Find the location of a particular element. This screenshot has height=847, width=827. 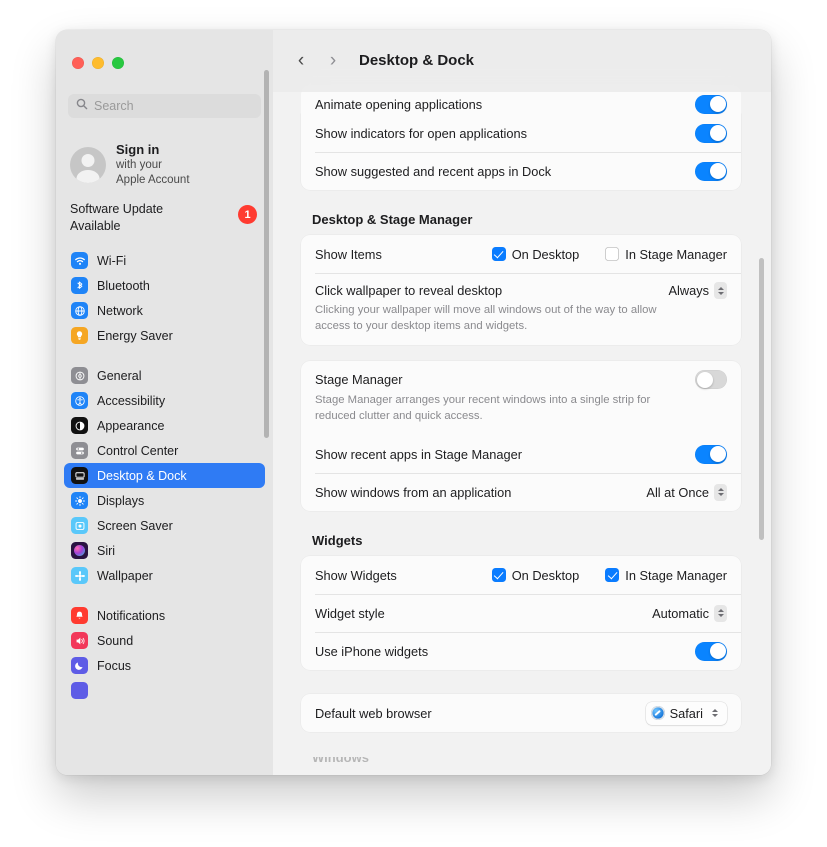

sidebar-item-desktop-and-dock: Desktop & Dock is located at coordinates (164, 475).